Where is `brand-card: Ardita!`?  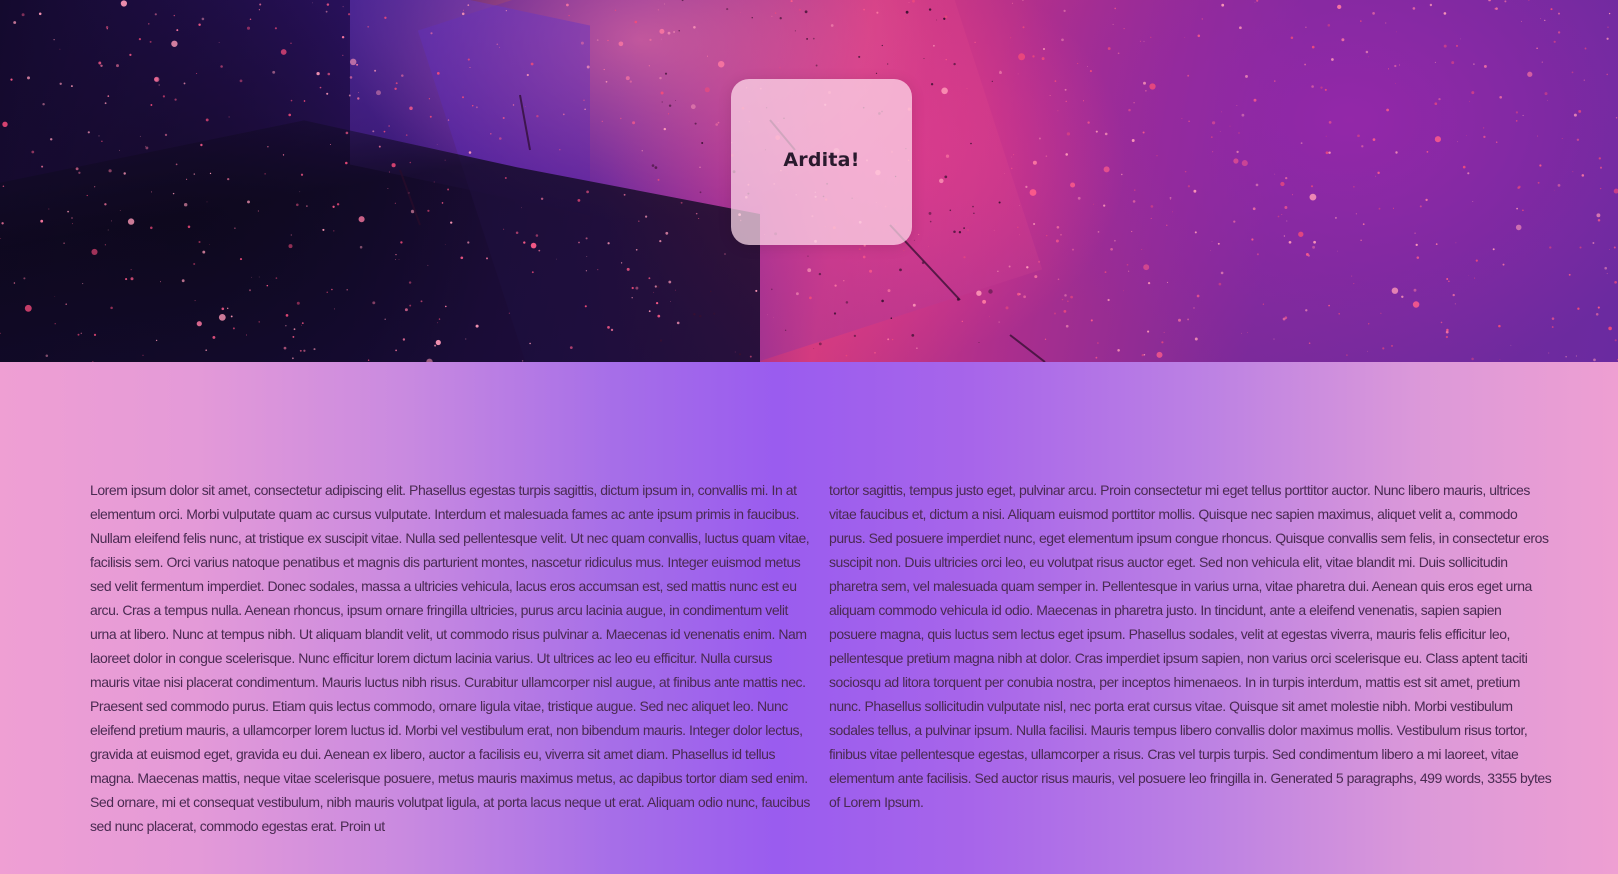
brand-card: Ardita! is located at coordinates (821, 162).